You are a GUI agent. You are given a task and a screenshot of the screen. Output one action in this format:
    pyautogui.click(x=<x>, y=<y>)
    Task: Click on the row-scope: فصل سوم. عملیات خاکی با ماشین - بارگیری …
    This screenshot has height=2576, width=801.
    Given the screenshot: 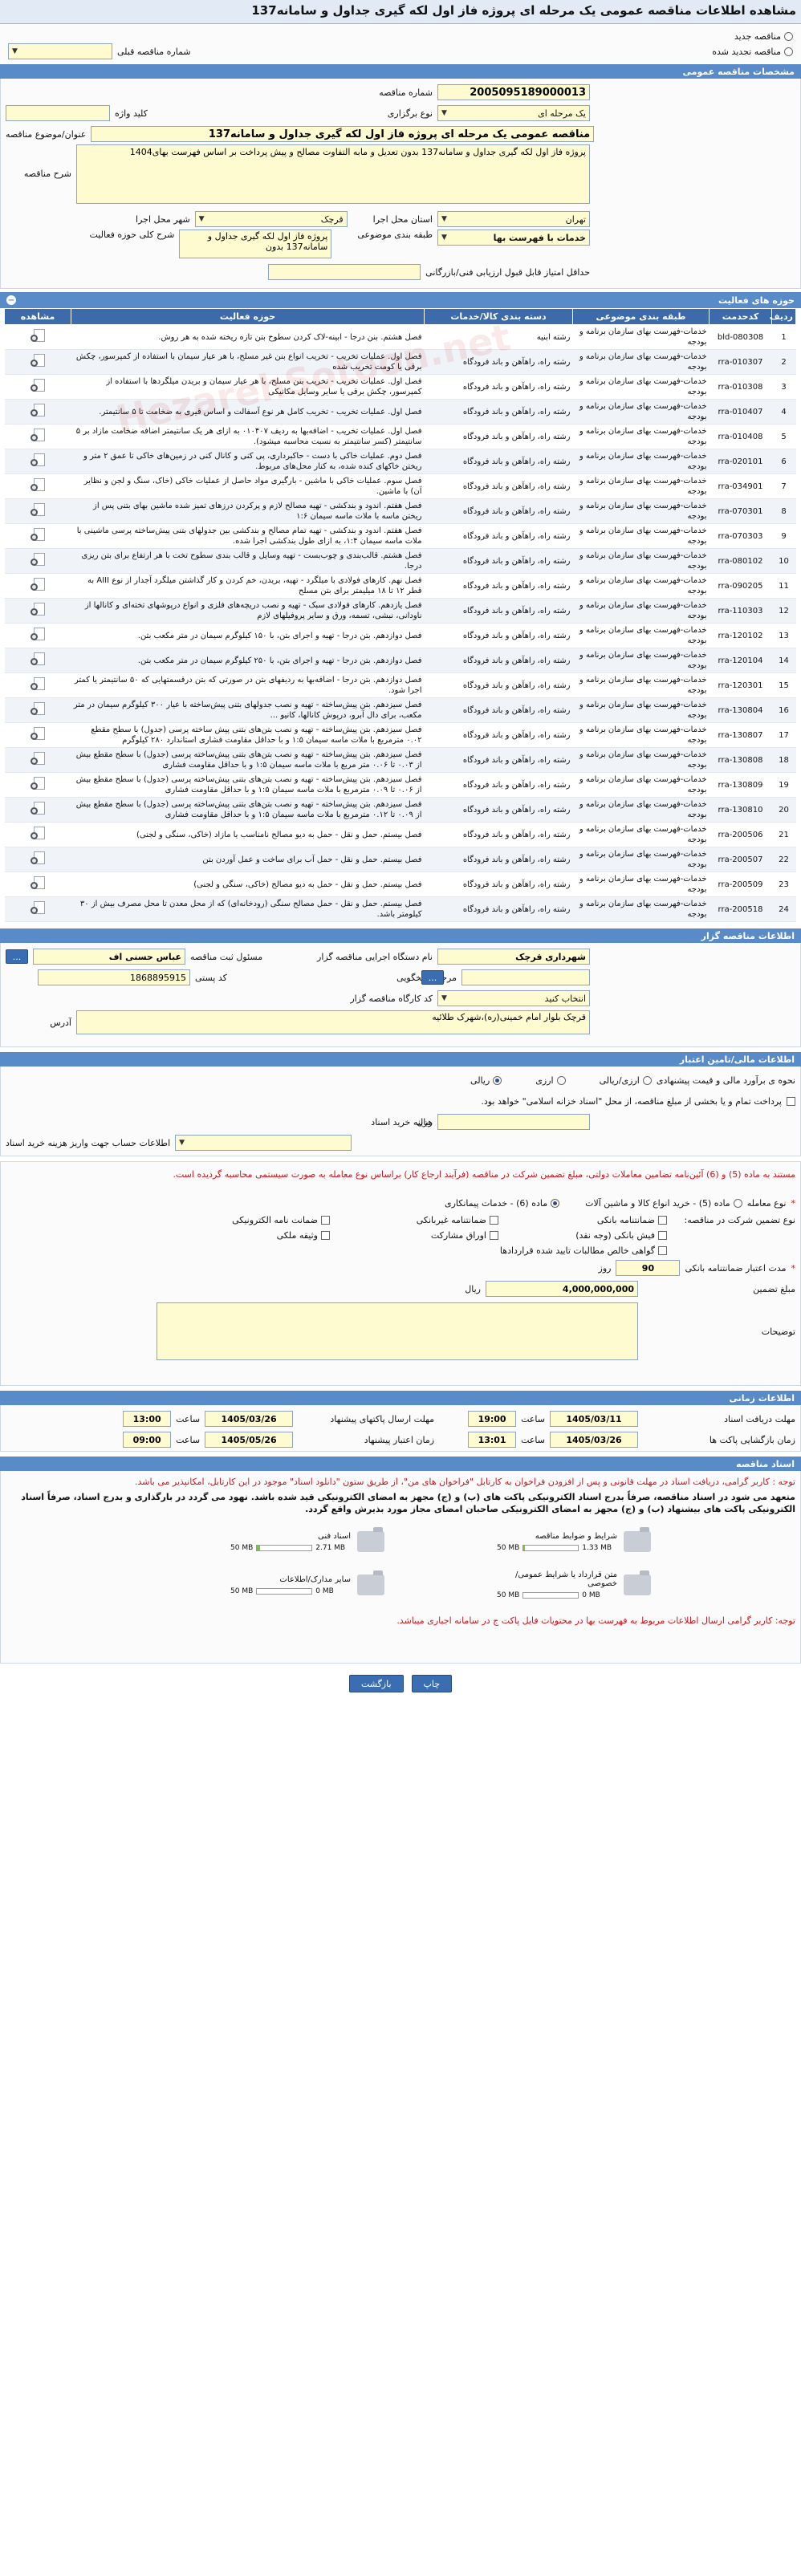 What is the action you would take?
    pyautogui.click(x=248, y=486)
    